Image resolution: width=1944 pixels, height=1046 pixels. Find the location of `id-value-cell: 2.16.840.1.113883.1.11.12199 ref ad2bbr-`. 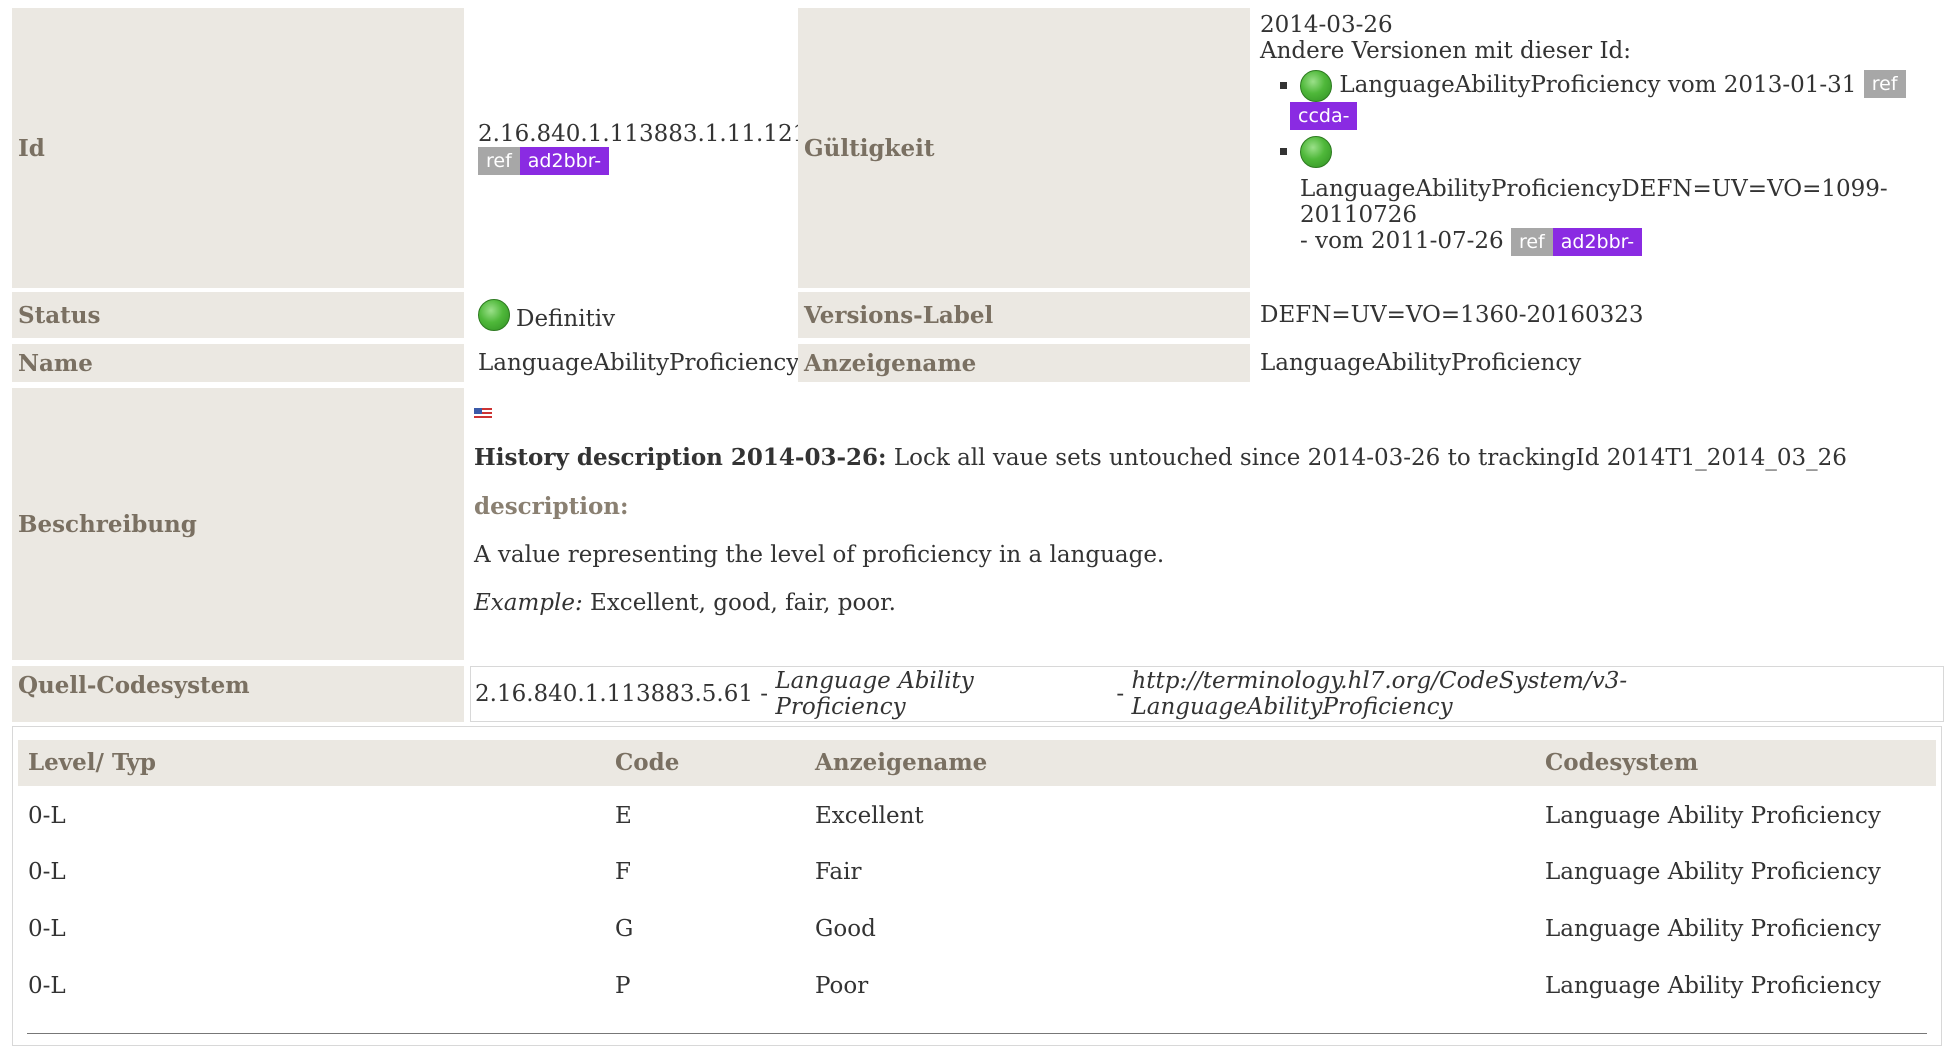

id-value-cell: 2.16.840.1.113883.1.11.12199 ref ad2bbr- is located at coordinates (652, 148).